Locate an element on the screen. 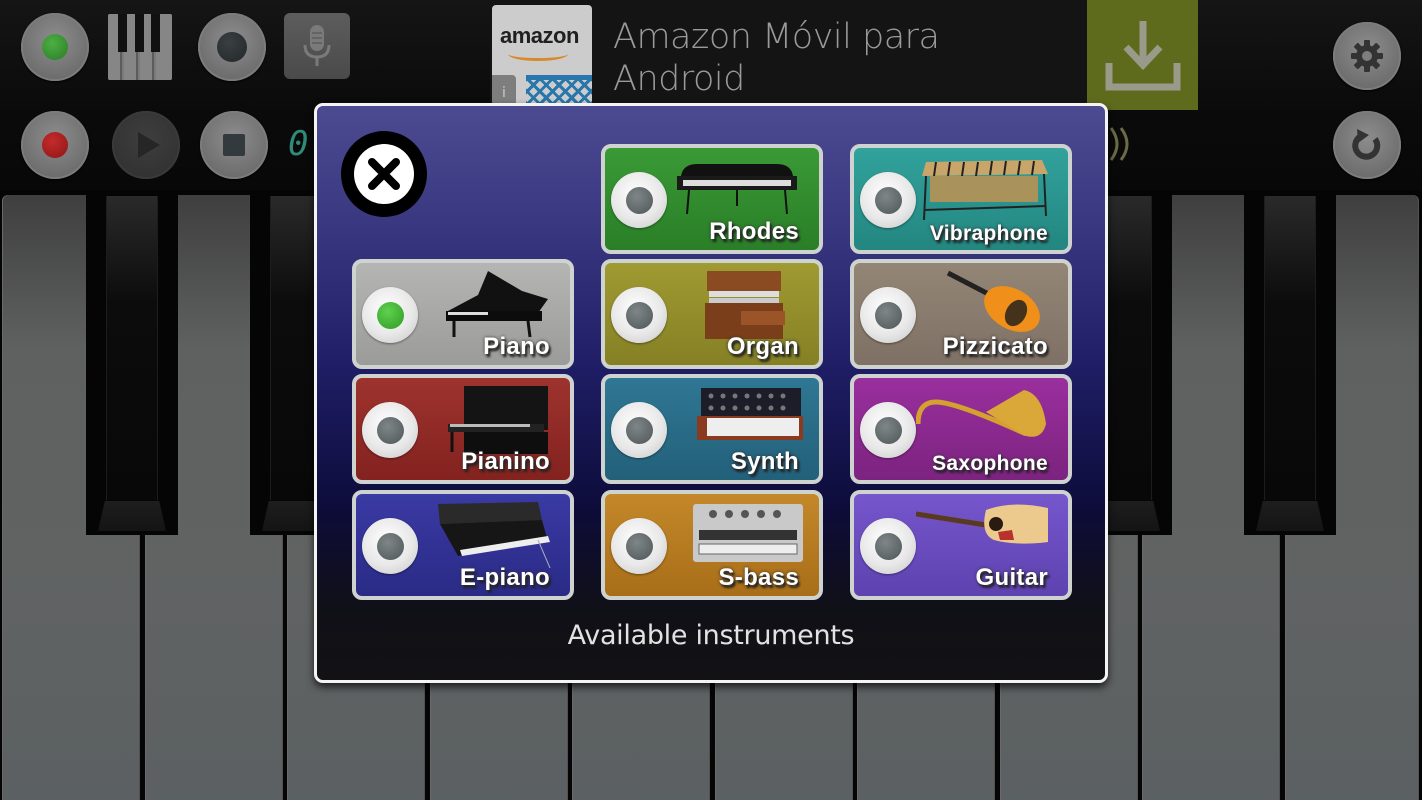 The image size is (1422, 800). instrument-tile-organ: Organ is located at coordinates (712, 314).